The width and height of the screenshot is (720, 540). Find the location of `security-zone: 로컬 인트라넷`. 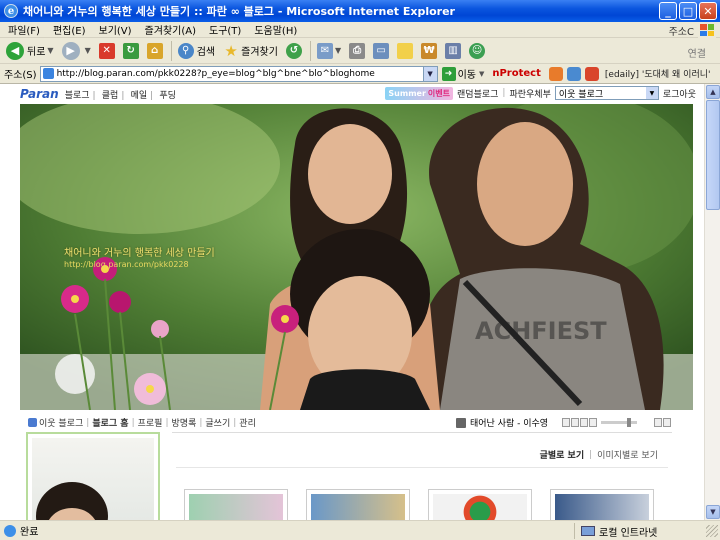

security-zone: 로컬 인트라넷 is located at coordinates (615, 531).